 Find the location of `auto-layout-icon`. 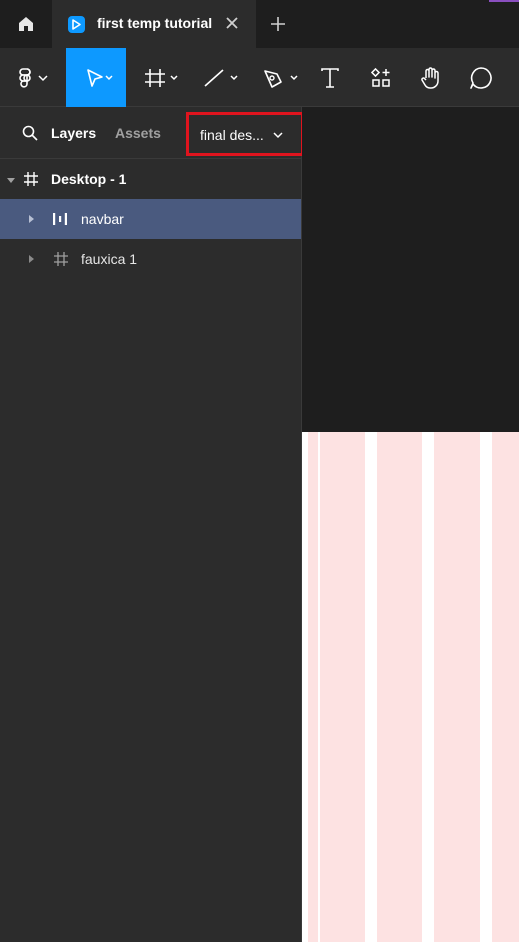

auto-layout-icon is located at coordinates (60, 219).